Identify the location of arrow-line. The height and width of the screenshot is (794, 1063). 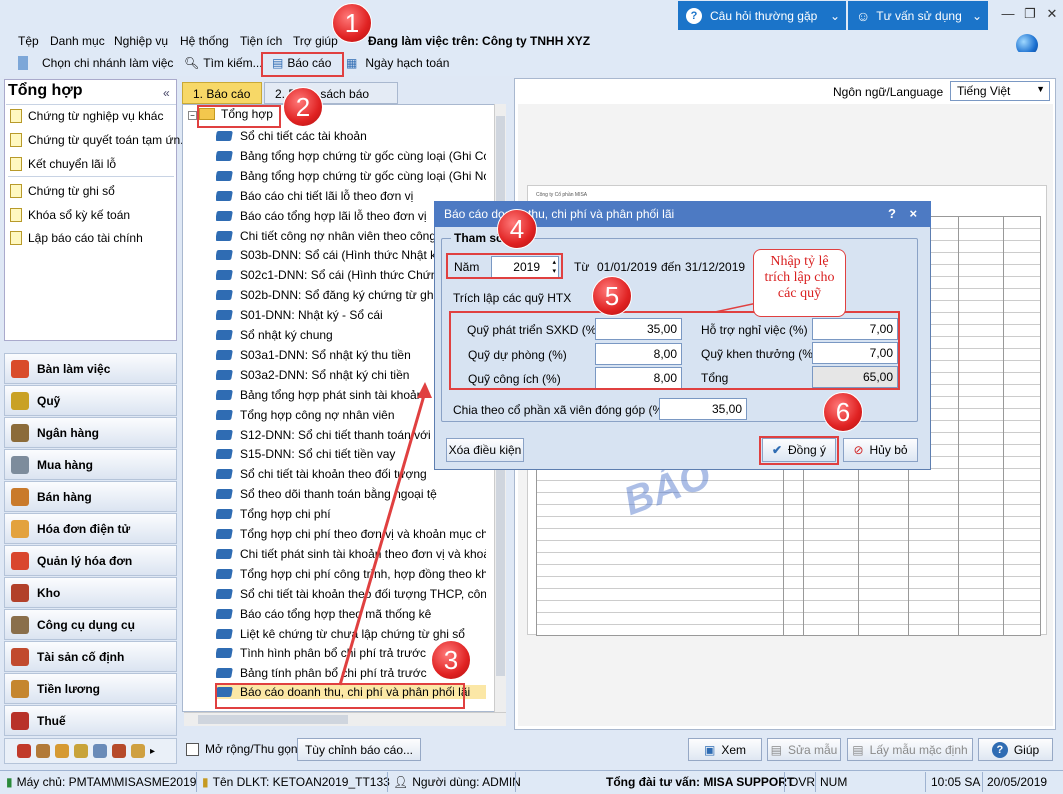
(382, 538).